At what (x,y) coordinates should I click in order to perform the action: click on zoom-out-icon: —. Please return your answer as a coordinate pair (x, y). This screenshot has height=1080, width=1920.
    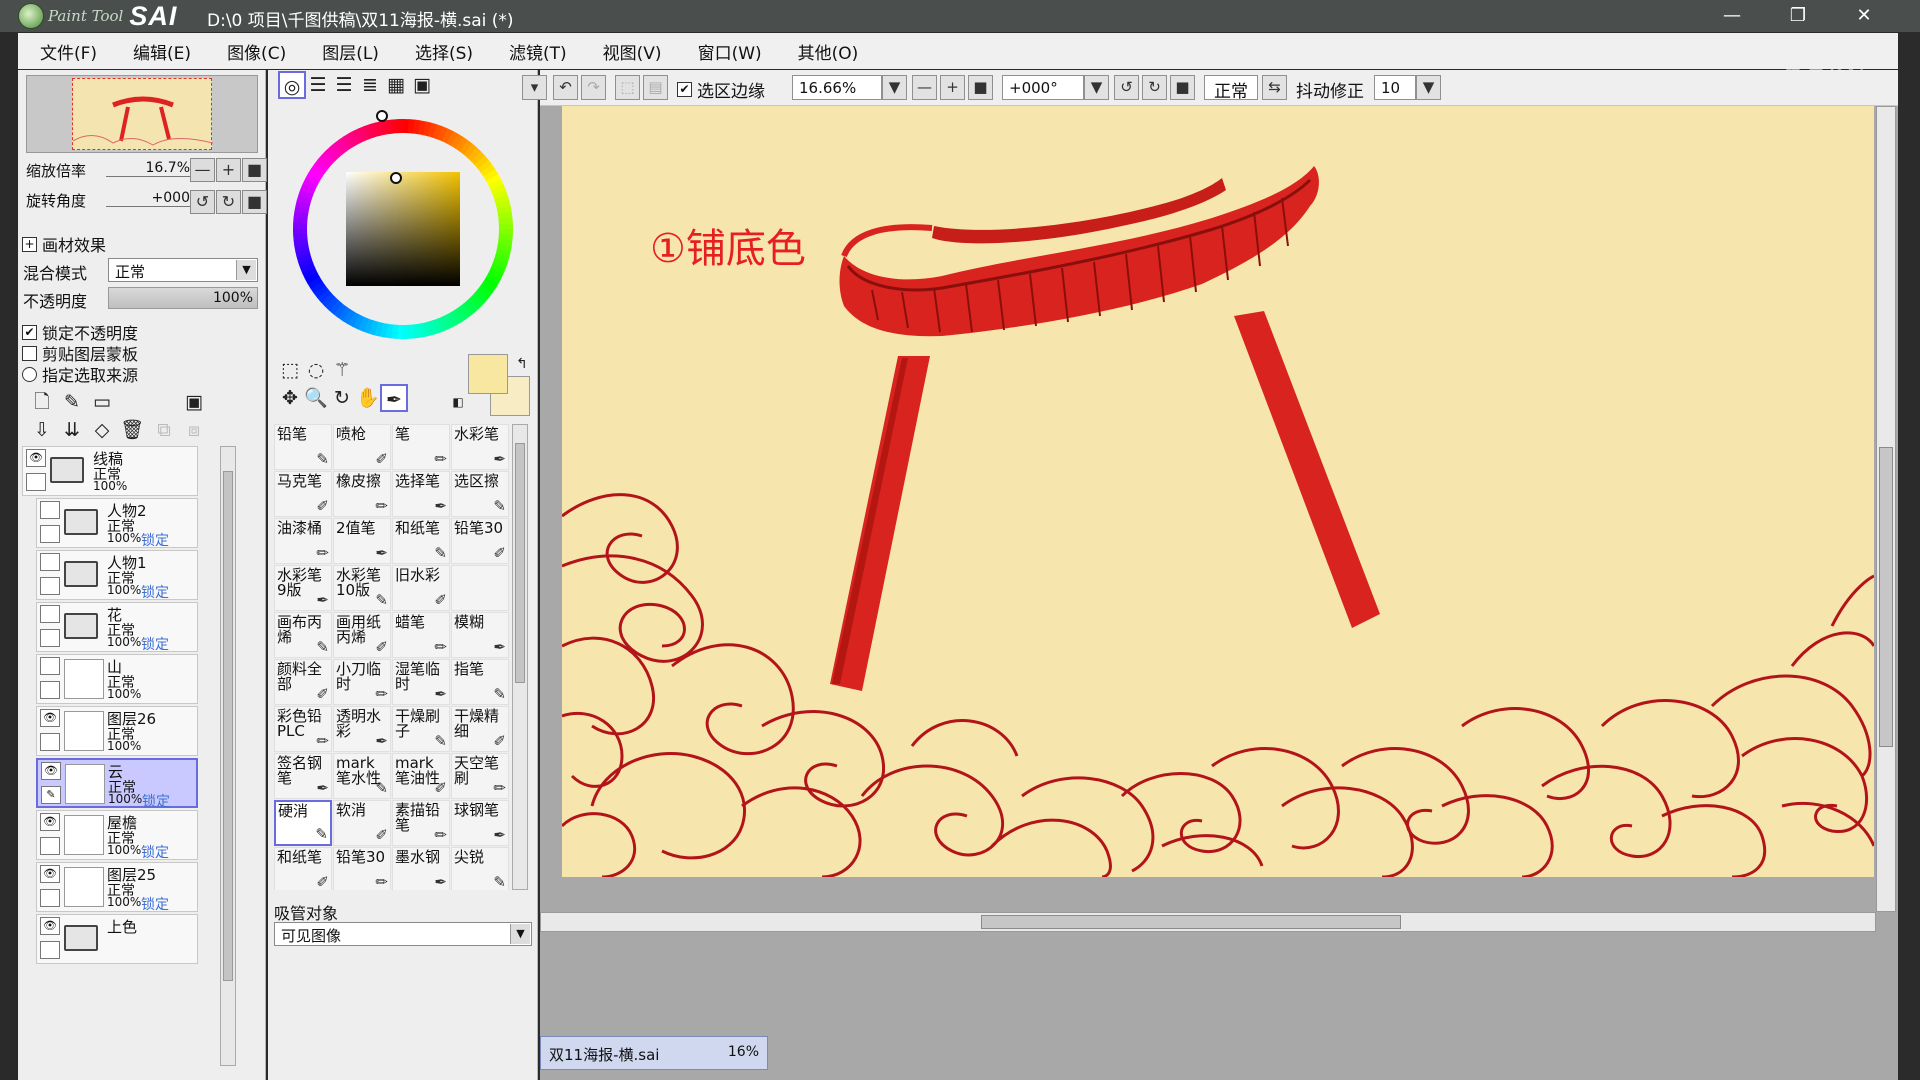
    Looking at the image, I should click on (924, 87).